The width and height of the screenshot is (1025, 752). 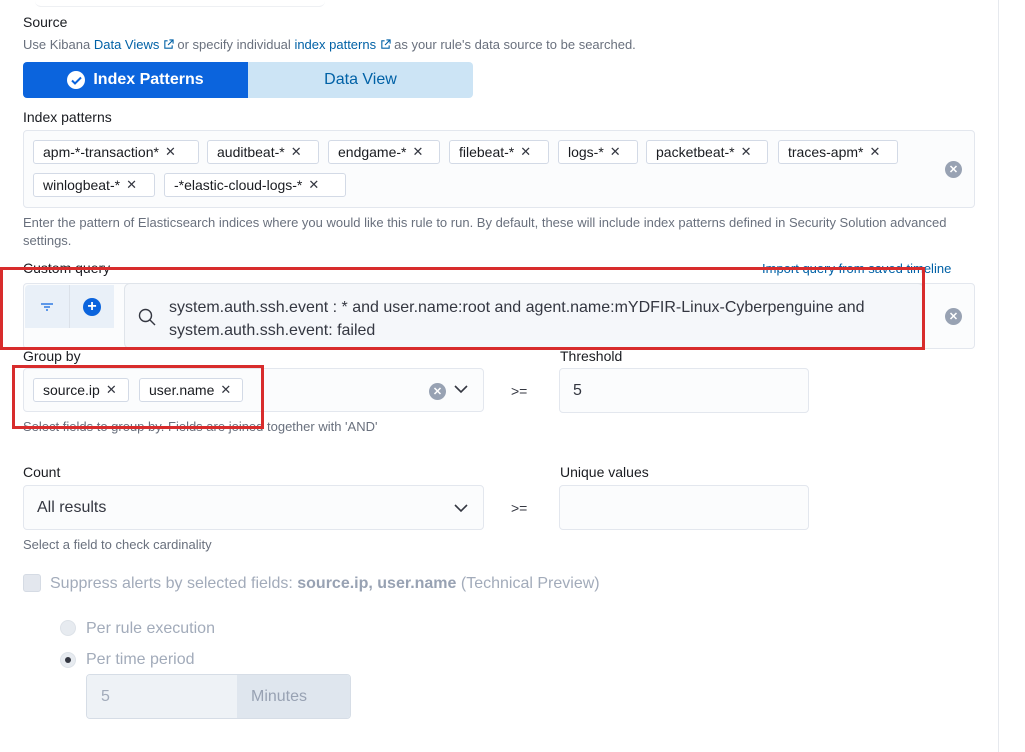 I want to click on suppress-fields: source.ip, user.name, so click(x=377, y=583).